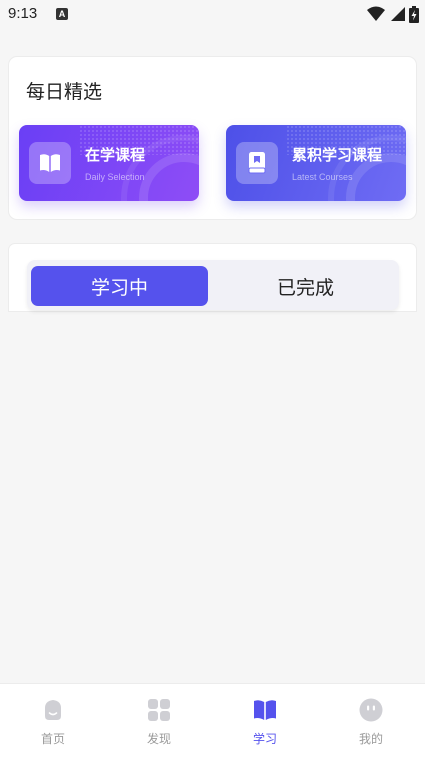 The height and width of the screenshot is (757, 425). I want to click on in-progress-courses-card: 在学课程 Daily Selection, so click(109, 163).